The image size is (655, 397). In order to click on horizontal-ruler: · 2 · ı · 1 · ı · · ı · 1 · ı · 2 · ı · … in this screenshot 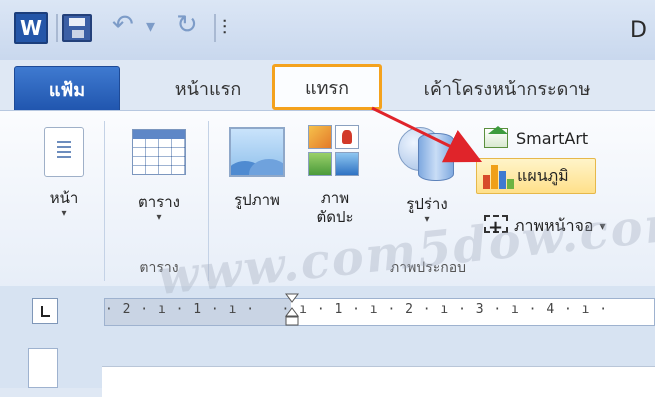, I will do `click(379, 309)`.